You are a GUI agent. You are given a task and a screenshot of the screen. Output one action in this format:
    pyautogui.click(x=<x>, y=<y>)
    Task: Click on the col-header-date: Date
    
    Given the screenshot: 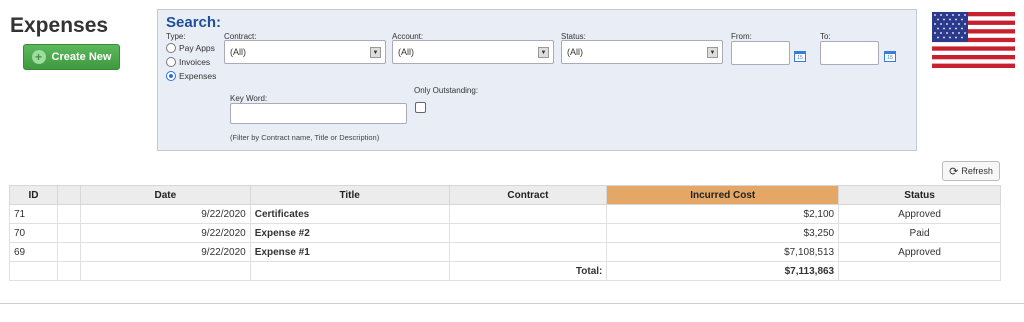 What is the action you would take?
    pyautogui.click(x=165, y=195)
    